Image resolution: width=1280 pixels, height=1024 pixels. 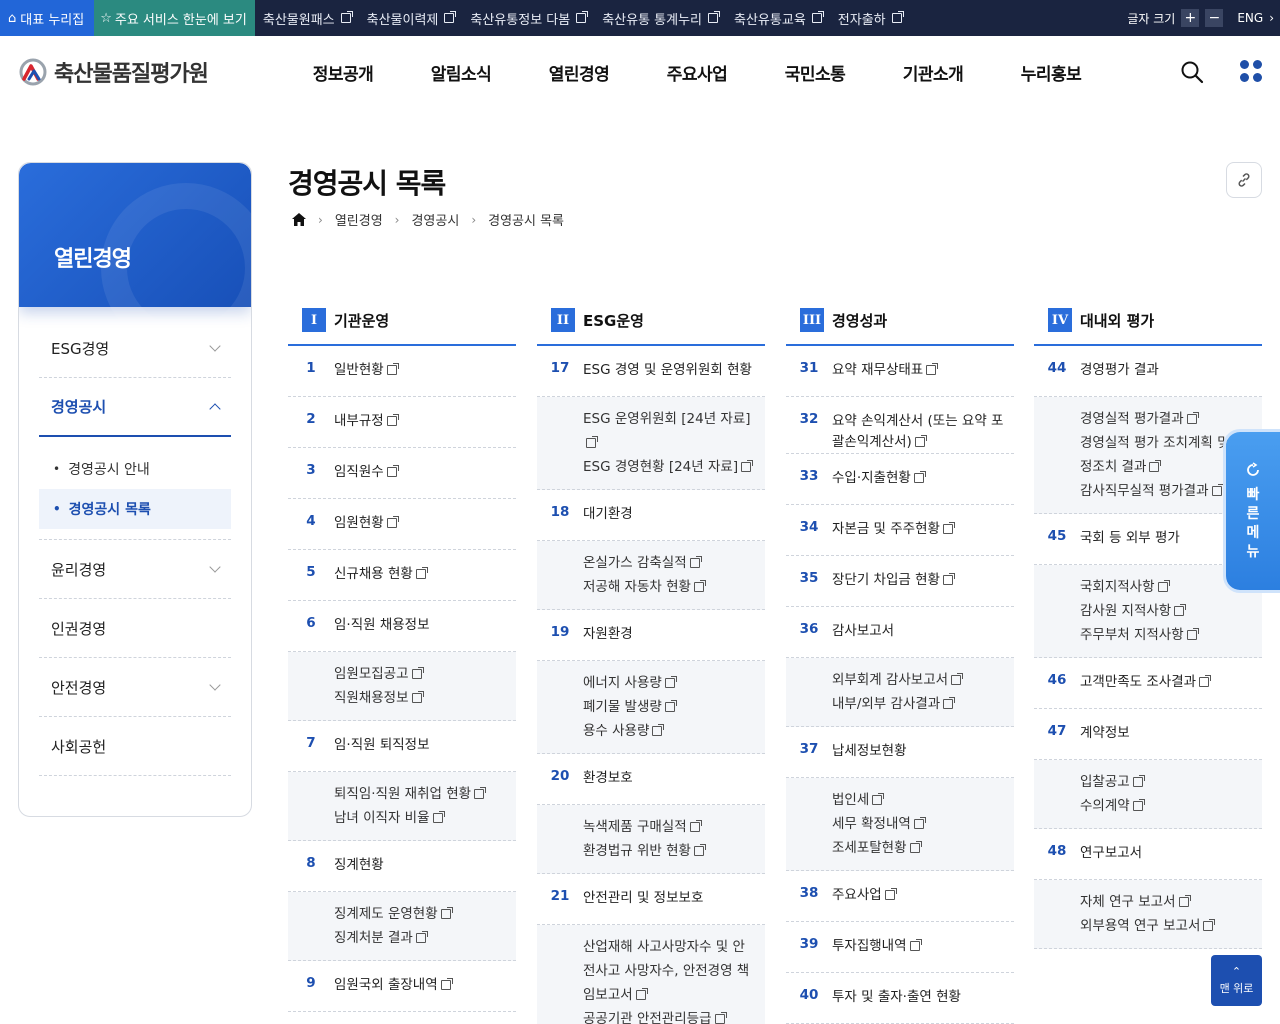 I want to click on sub-item: 외부용역 연구 보고서, so click(x=1166, y=926).